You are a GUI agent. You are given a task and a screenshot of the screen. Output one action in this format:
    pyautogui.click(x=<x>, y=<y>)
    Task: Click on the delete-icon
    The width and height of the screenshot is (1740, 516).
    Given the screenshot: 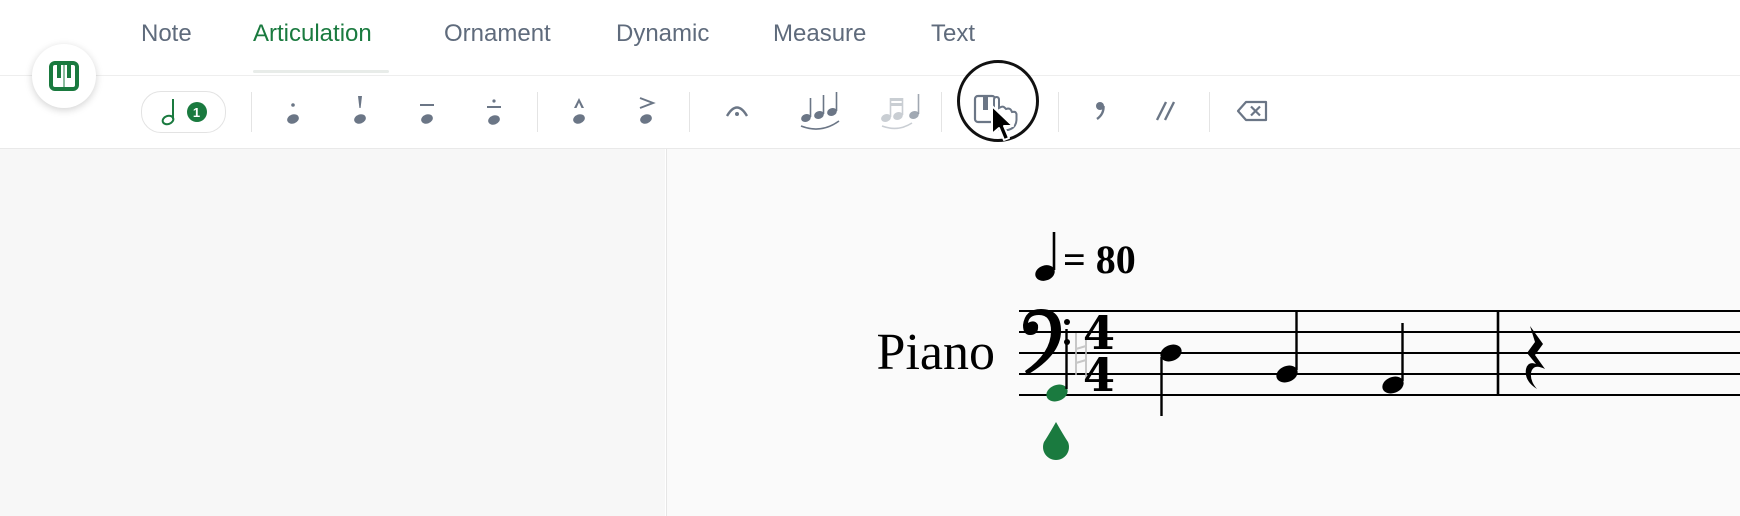 What is the action you would take?
    pyautogui.click(x=1252, y=111)
    